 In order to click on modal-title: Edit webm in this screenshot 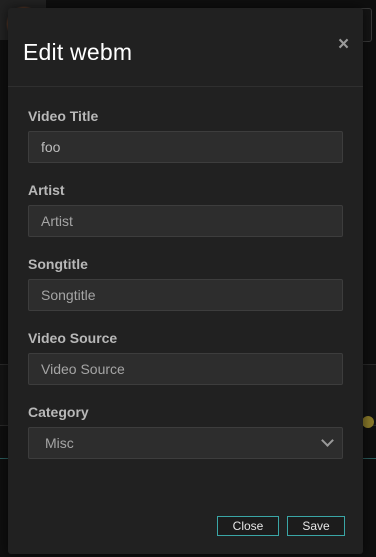, I will do `click(78, 52)`.